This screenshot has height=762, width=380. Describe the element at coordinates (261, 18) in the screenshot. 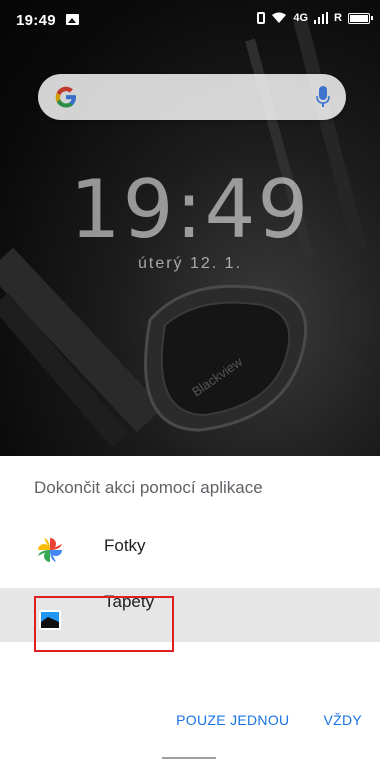

I see `vibrate-icon` at that location.